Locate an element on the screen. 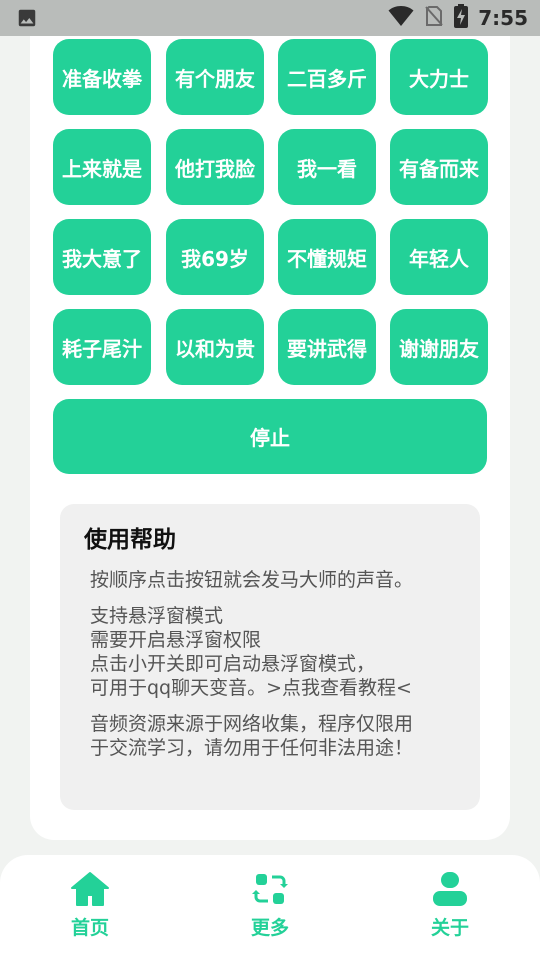 The image size is (540, 960). help-line: 音频资源来源于网络收集，程序仅限用 is located at coordinates (252, 724).